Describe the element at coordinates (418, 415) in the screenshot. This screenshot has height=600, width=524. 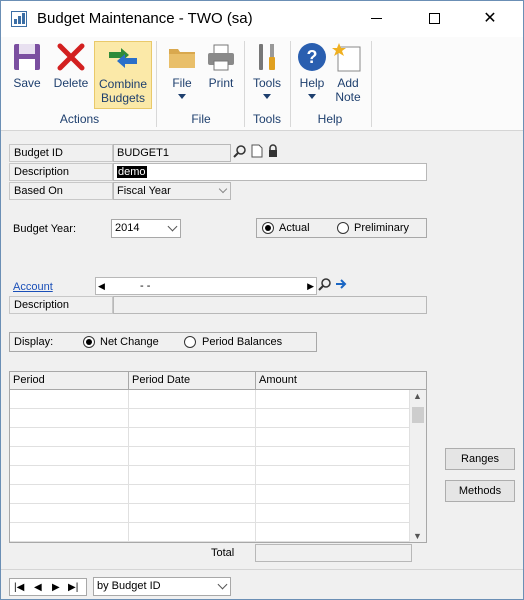
I see `scrollbar-thumb` at that location.